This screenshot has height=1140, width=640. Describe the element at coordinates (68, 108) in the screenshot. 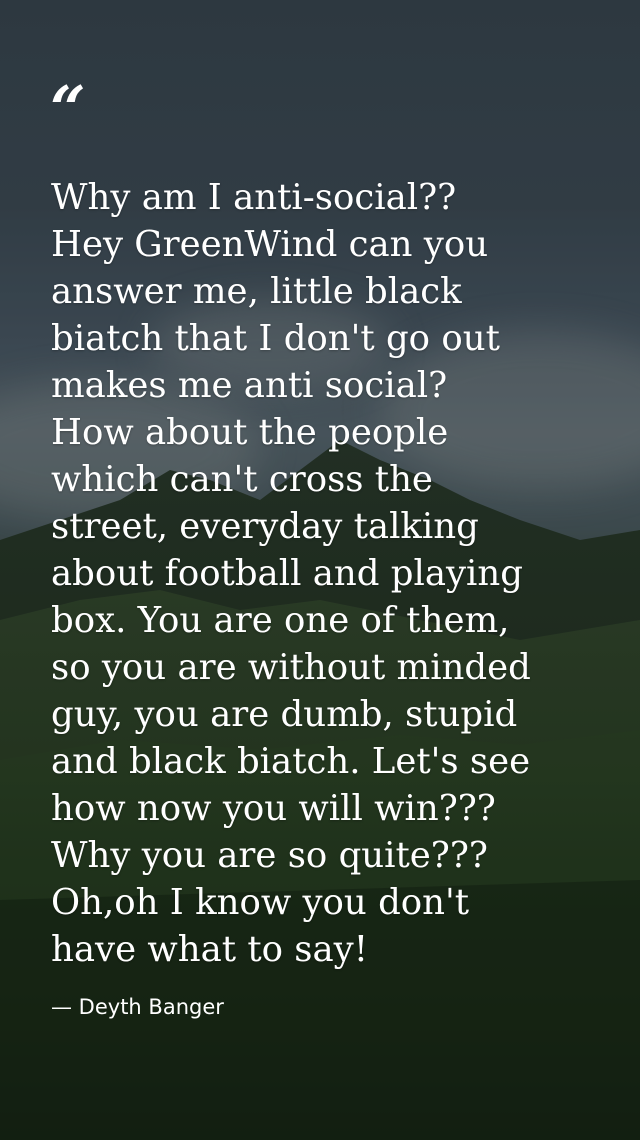

I see `quote-mark-icon: “` at that location.